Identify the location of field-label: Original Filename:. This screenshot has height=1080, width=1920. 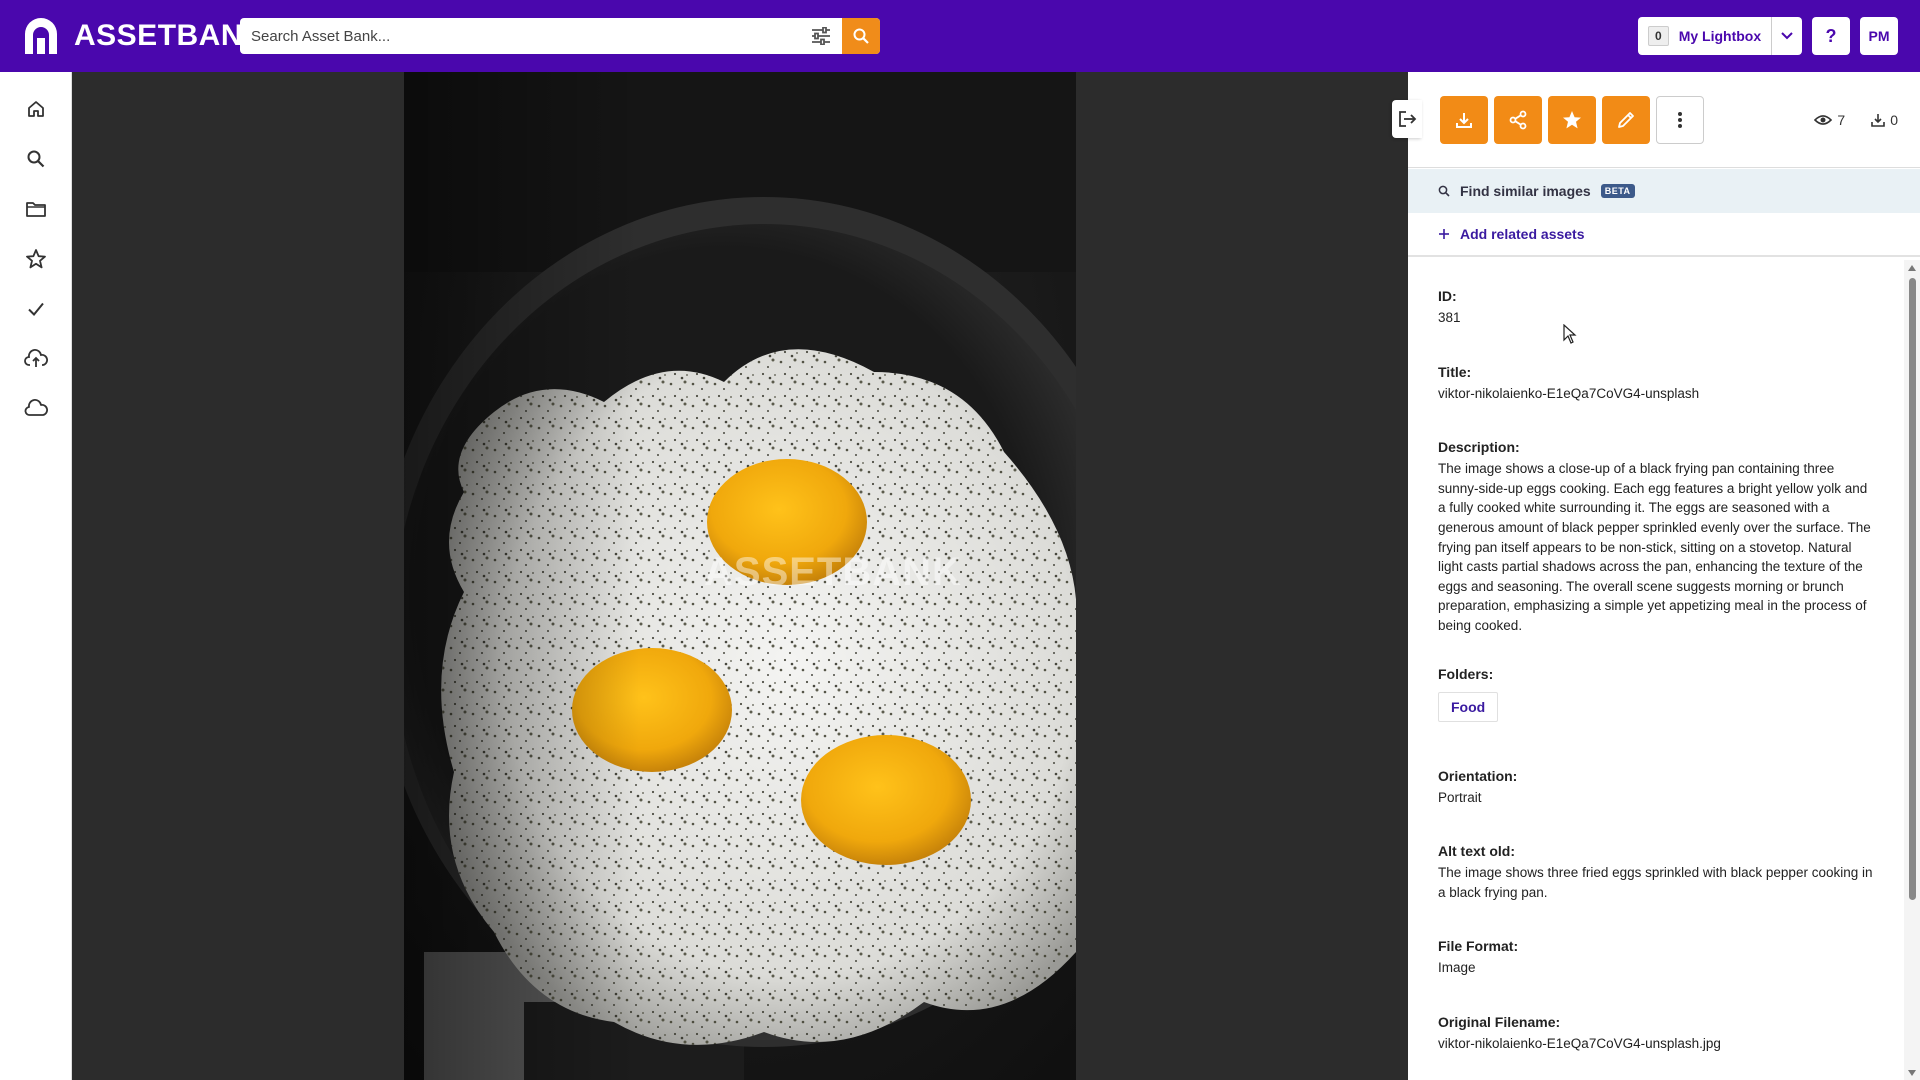
(1499, 1021).